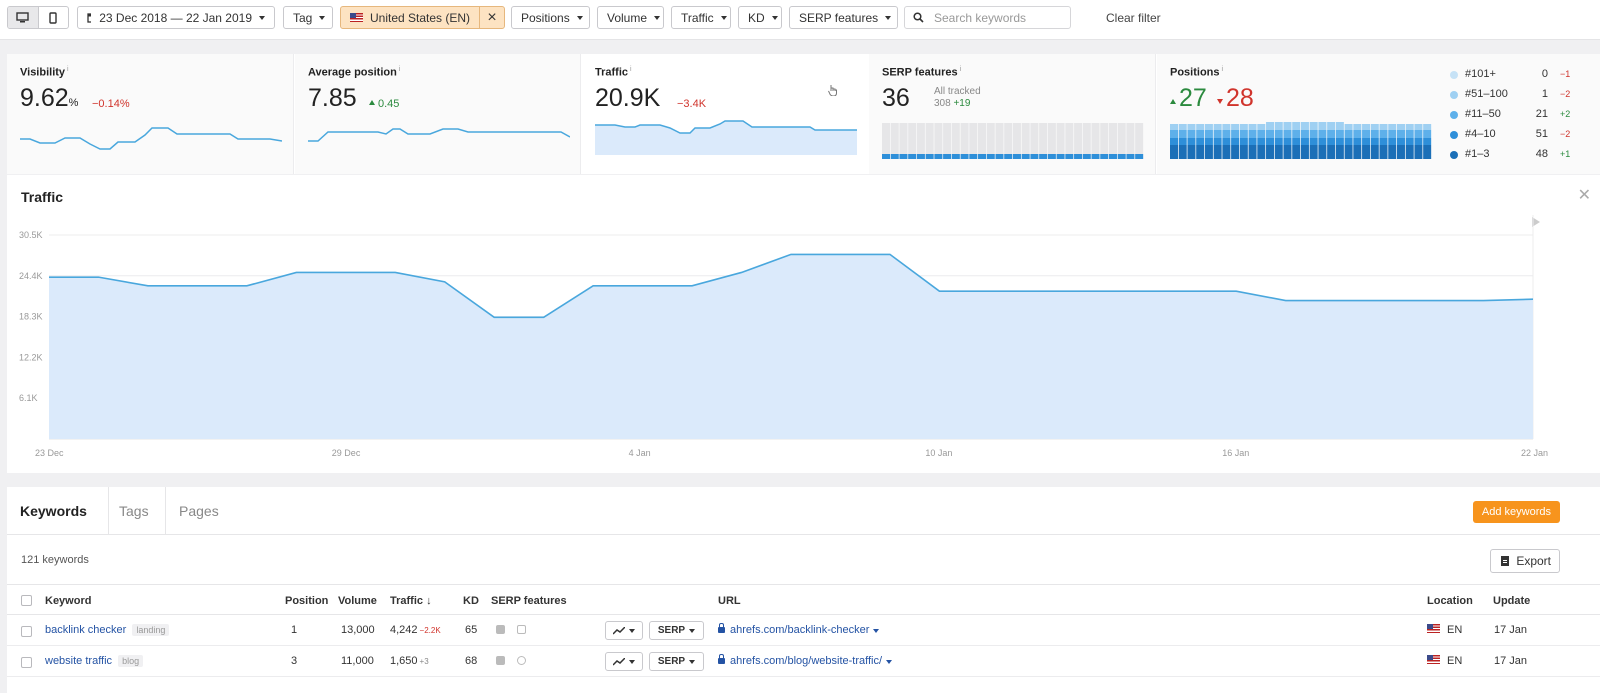 This screenshot has height=693, width=1600. Describe the element at coordinates (628, 98) in the screenshot. I see `traffic-value: 20.9K` at that location.